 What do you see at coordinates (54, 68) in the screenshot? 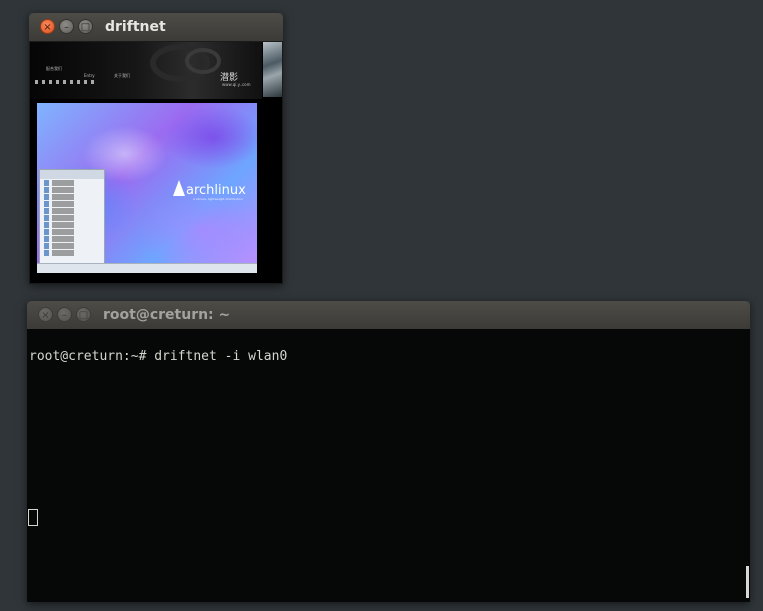
I see `image-text: 配合我们` at bounding box center [54, 68].